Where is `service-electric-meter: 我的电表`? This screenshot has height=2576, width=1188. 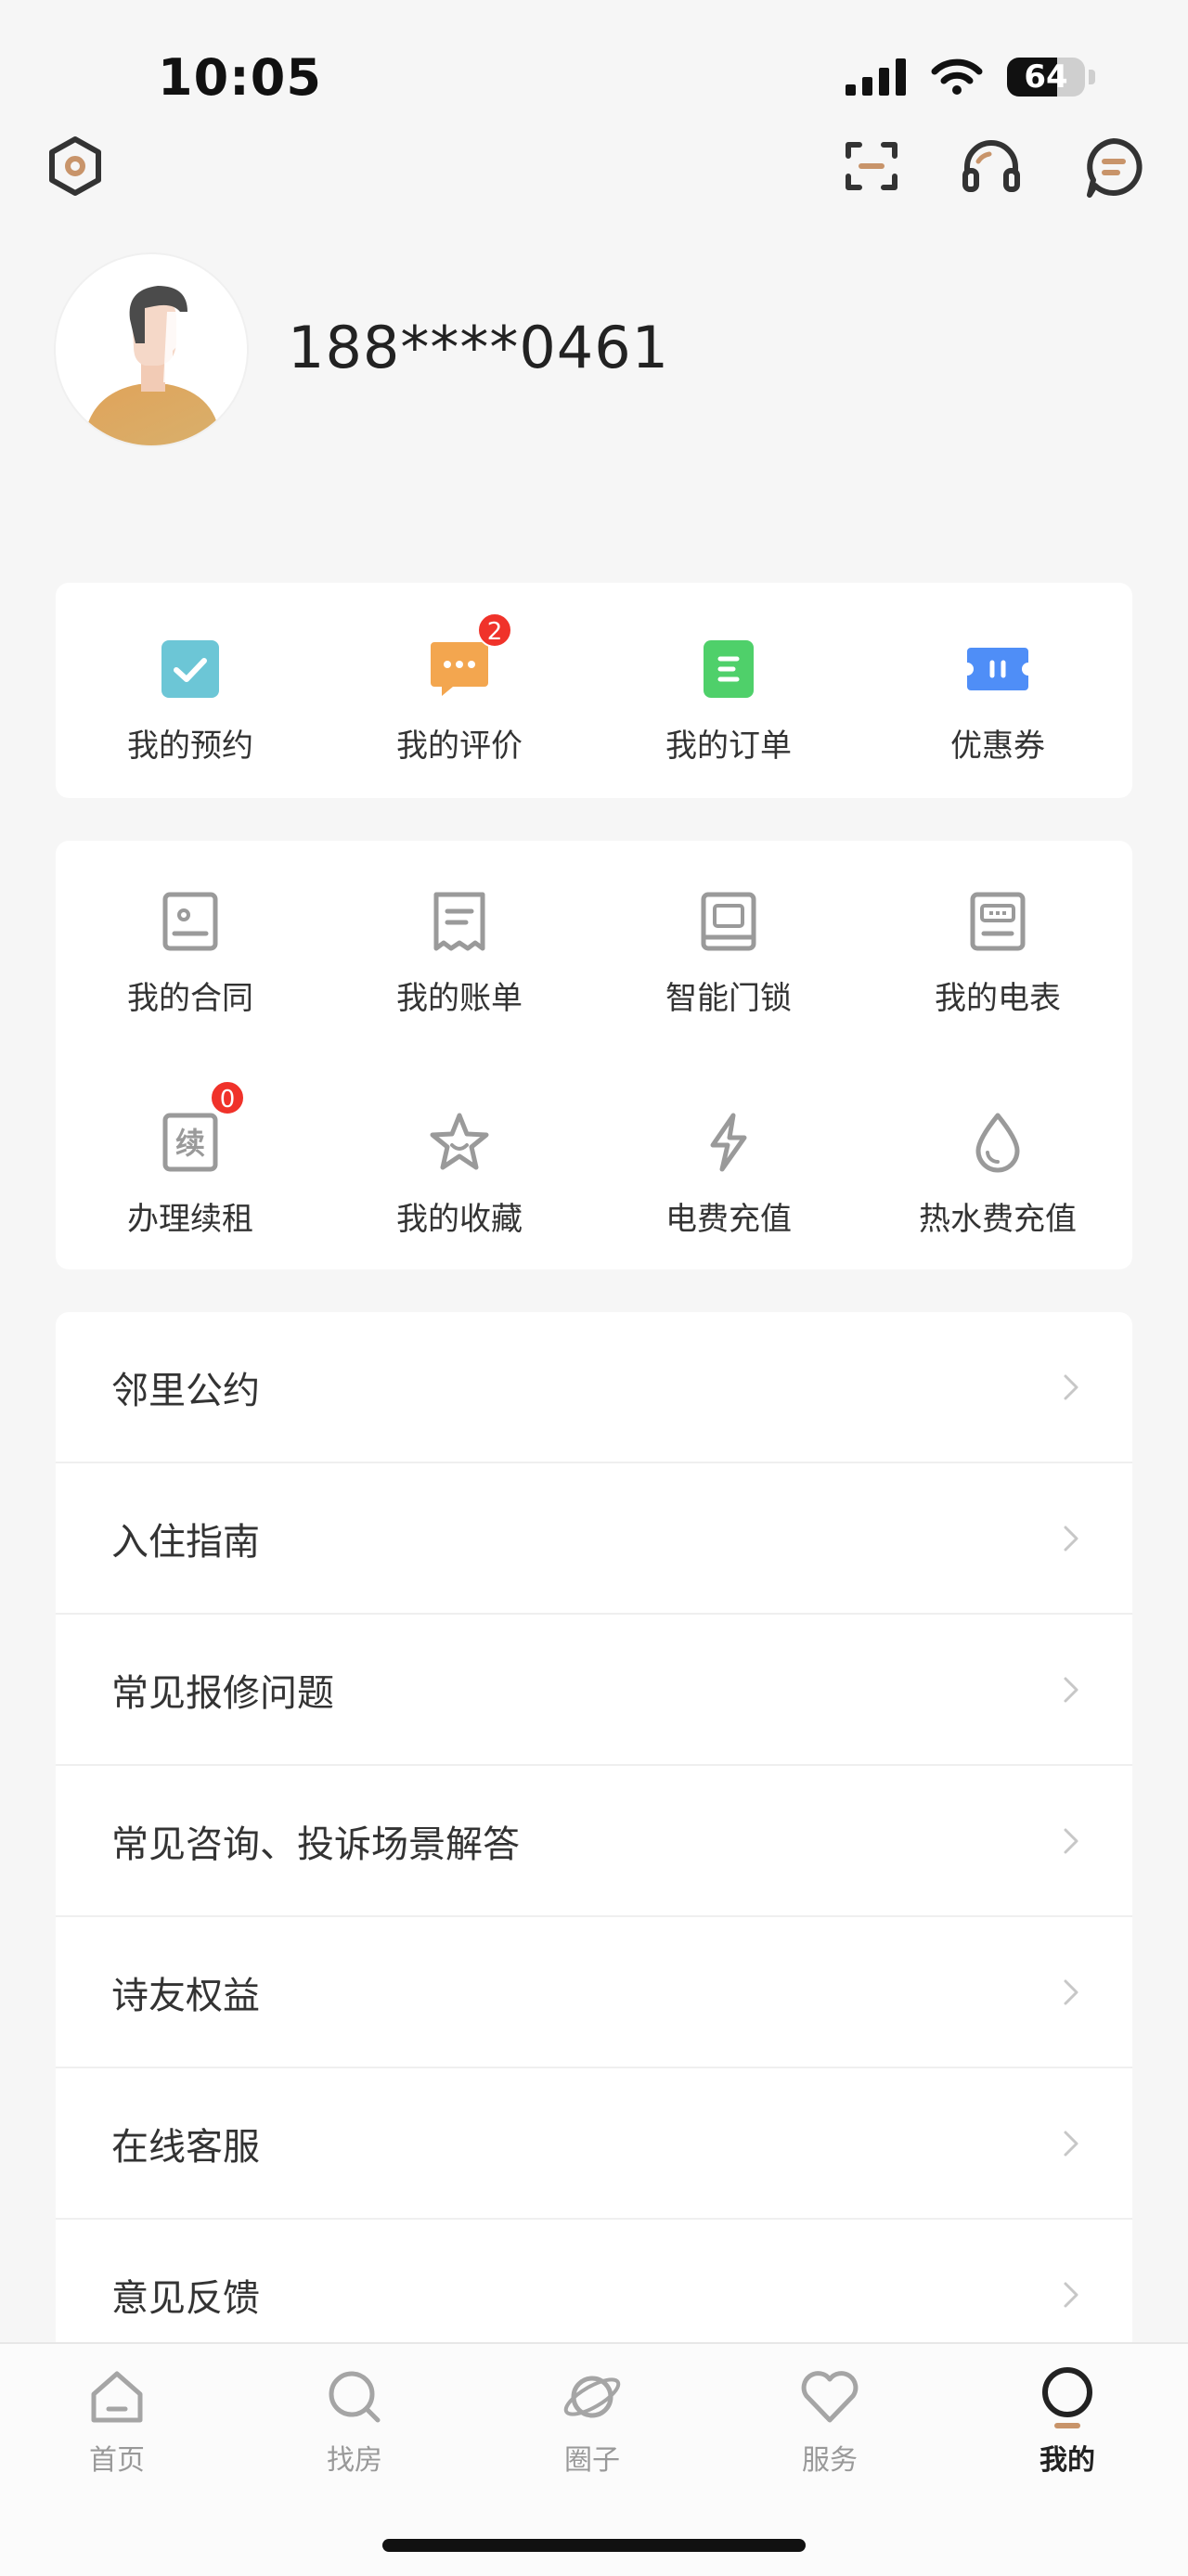
service-electric-meter: 我的电表 is located at coordinates (997, 949).